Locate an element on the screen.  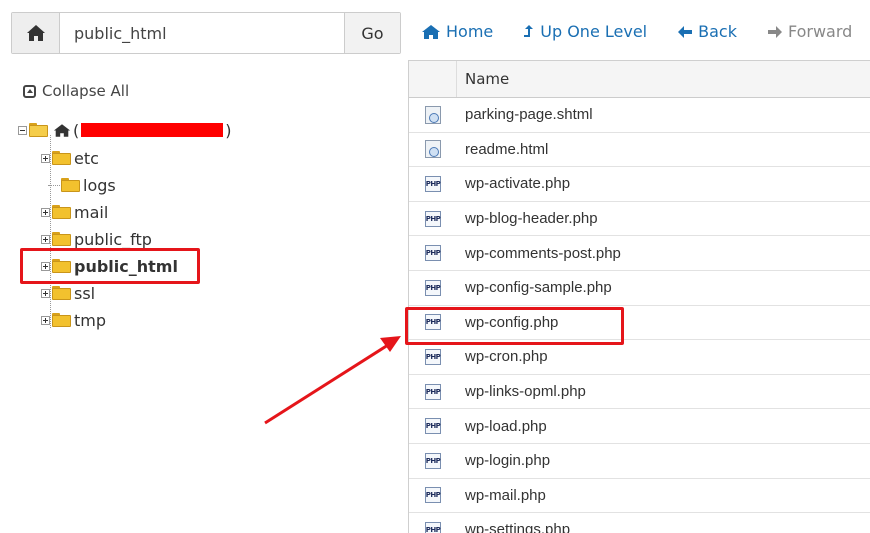
file-row: PHP wp-login.php is located at coordinates (639, 461).